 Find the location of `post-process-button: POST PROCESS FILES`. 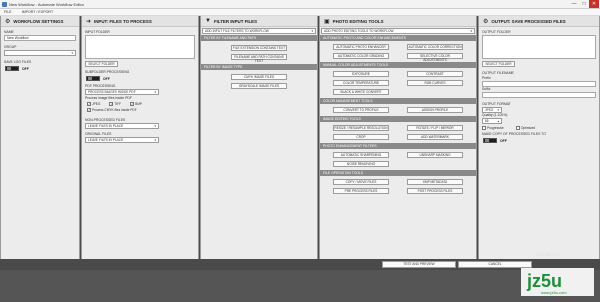

post-process-button: POST PROCESS FILES is located at coordinates (435, 191).